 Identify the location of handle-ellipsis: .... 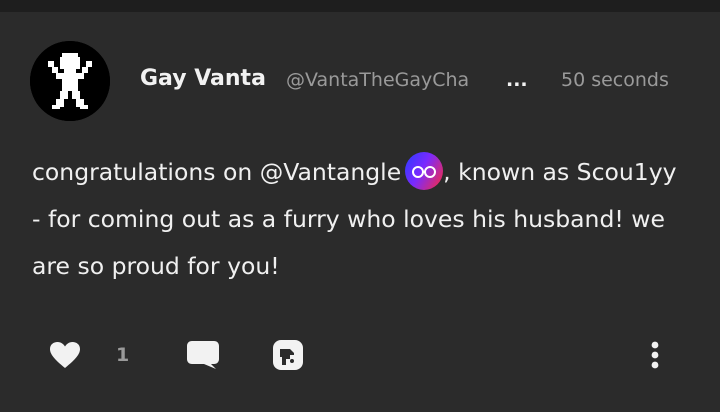
(517, 80).